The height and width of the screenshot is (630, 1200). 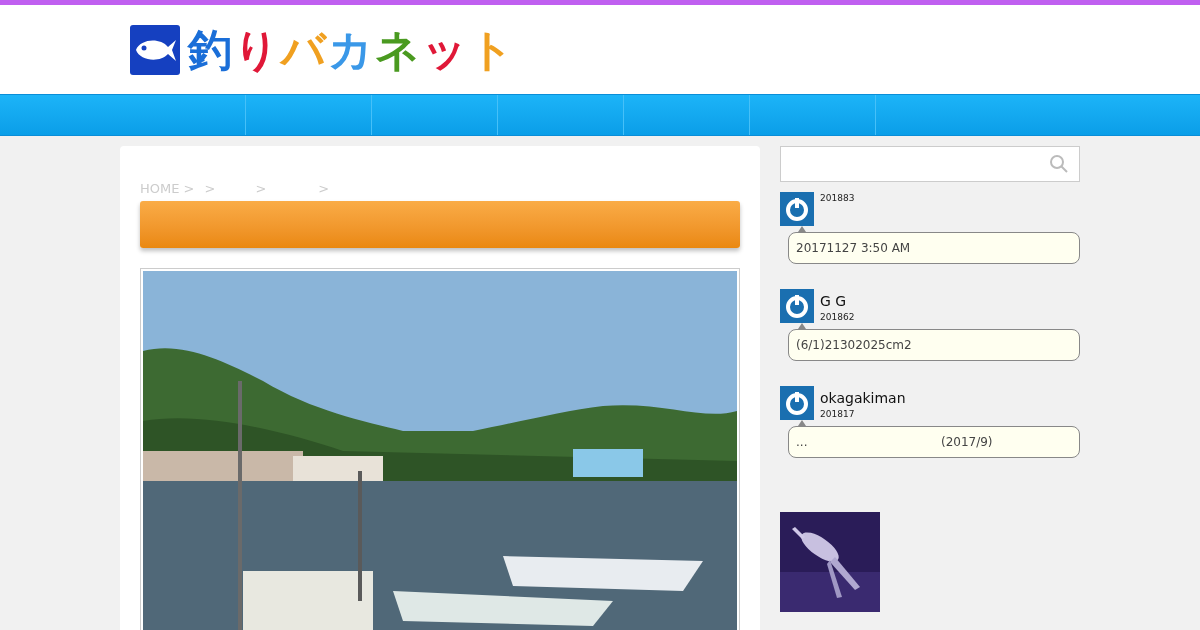 I want to click on comment-date: 201883, so click(x=837, y=198).